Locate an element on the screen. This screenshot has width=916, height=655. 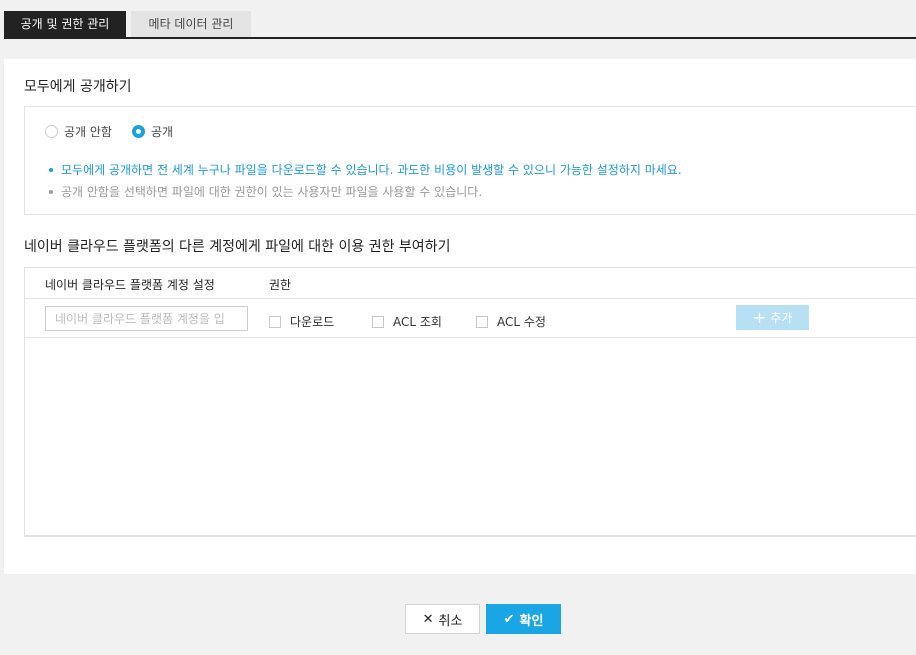
permission-input-row: 다운로드 ACL 조회 ACL 수정 + 추가 is located at coordinates (470, 318).